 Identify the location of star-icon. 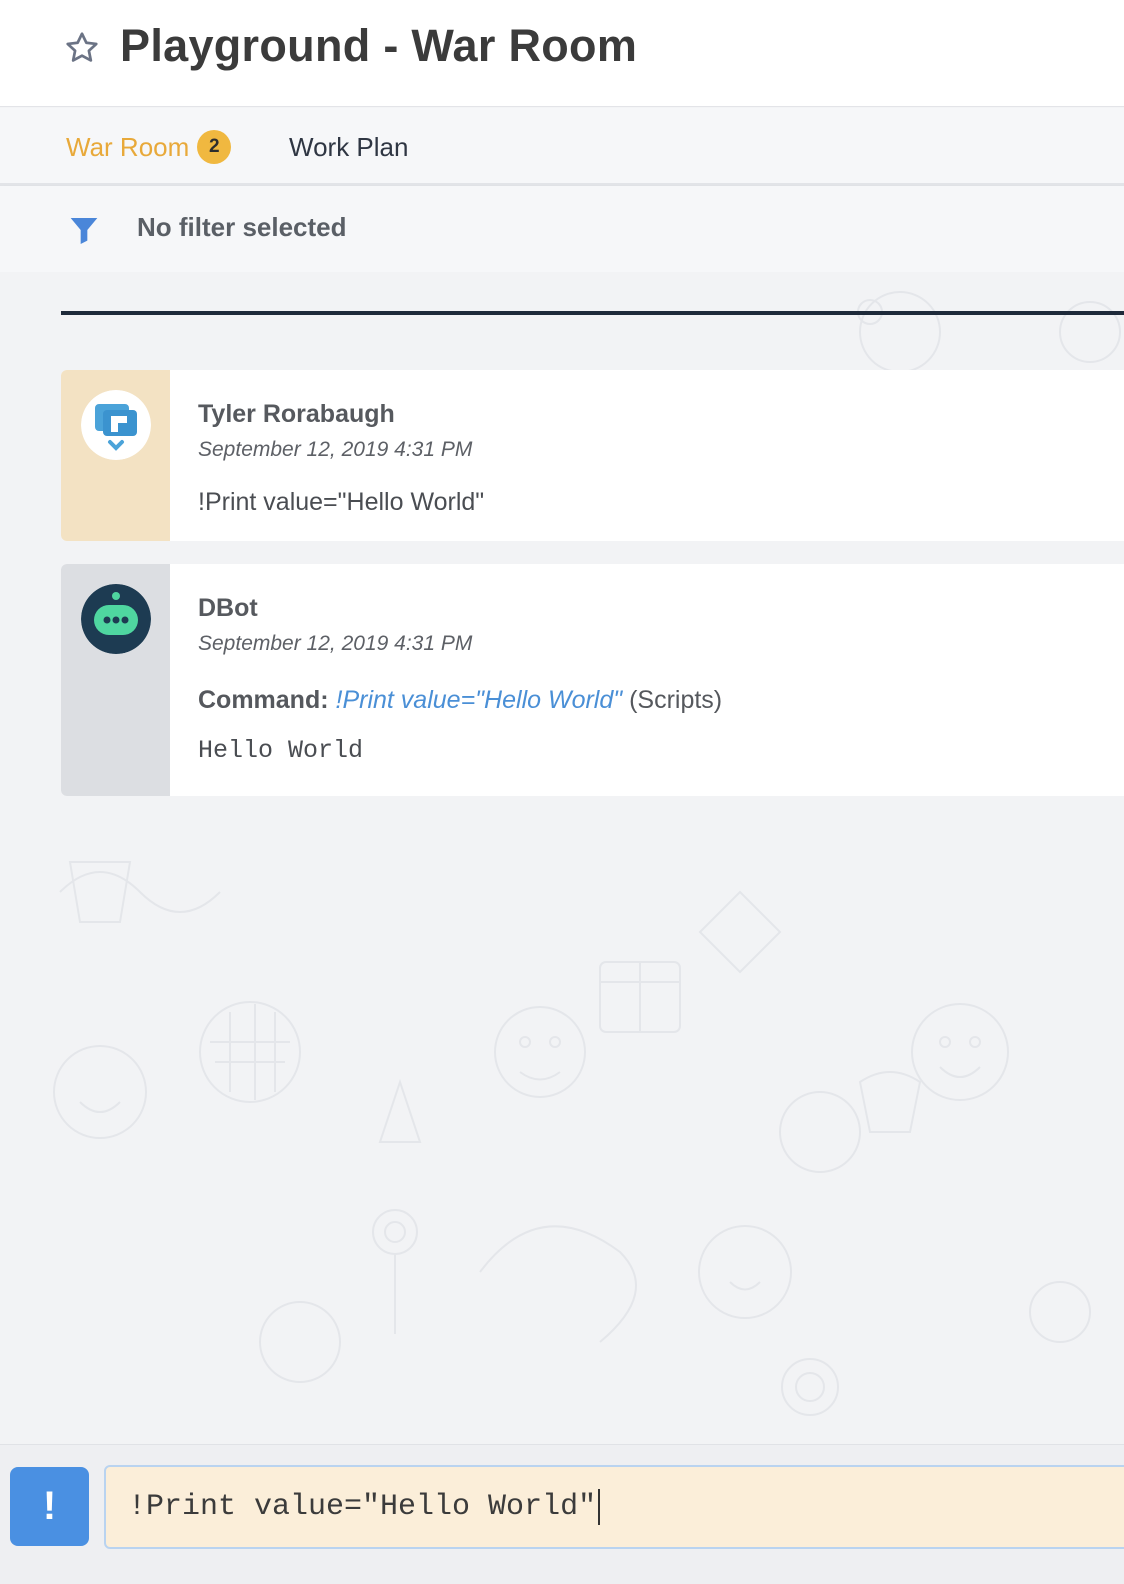
(82, 48).